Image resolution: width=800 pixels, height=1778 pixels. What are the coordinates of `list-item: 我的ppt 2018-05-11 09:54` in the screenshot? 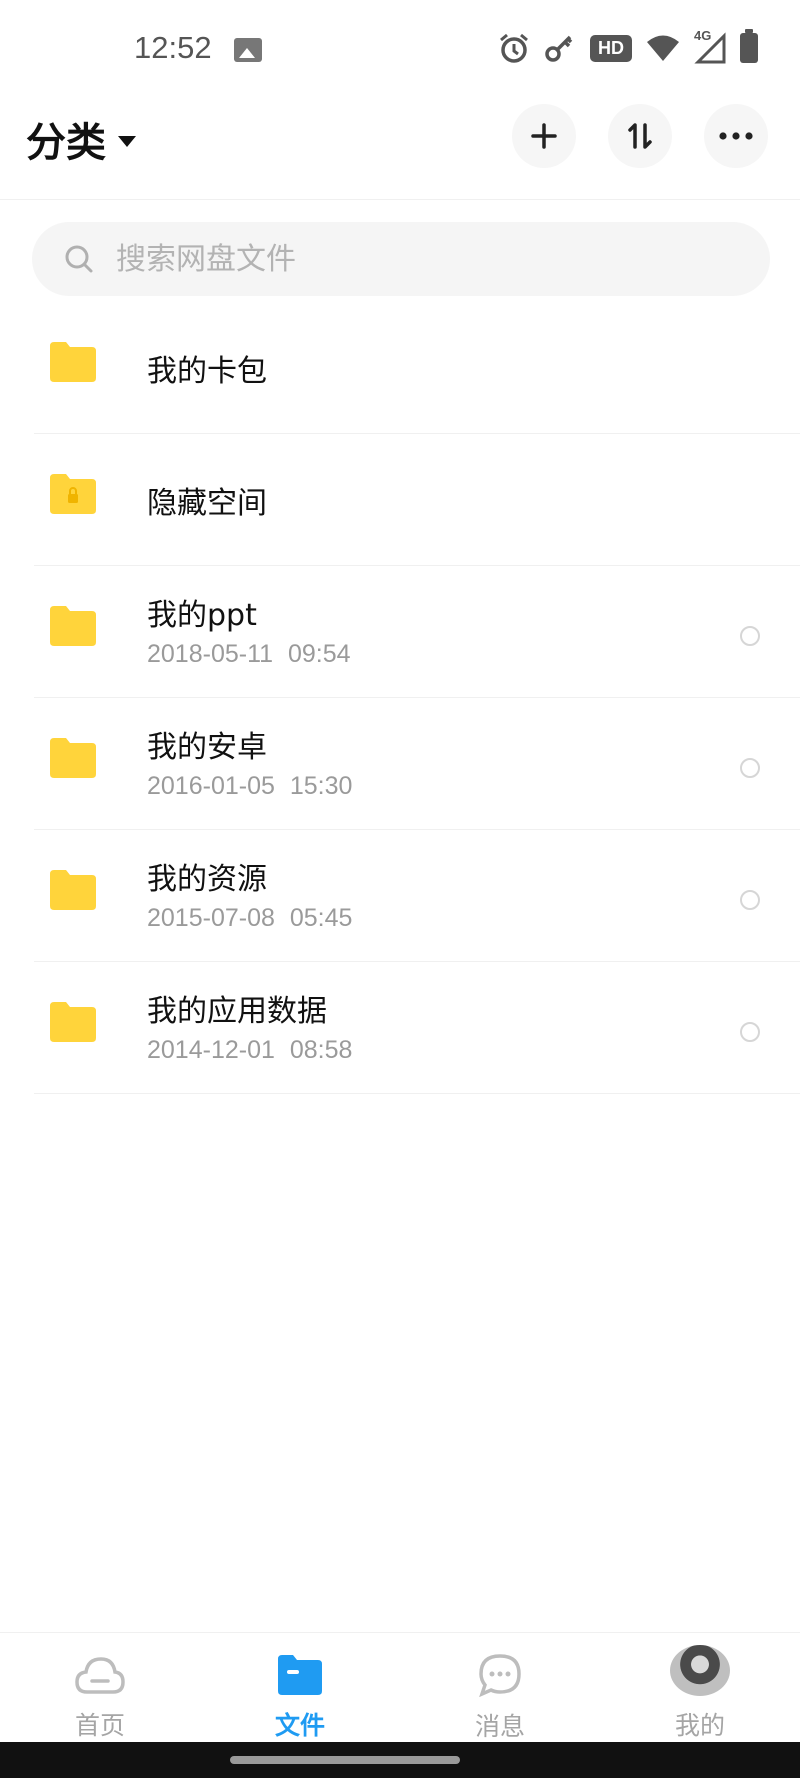 It's located at (417, 632).